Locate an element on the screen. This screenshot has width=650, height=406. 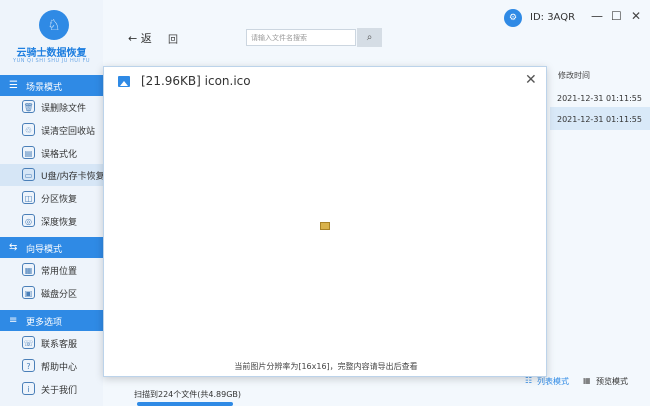
preview-image is located at coordinates (325, 226).